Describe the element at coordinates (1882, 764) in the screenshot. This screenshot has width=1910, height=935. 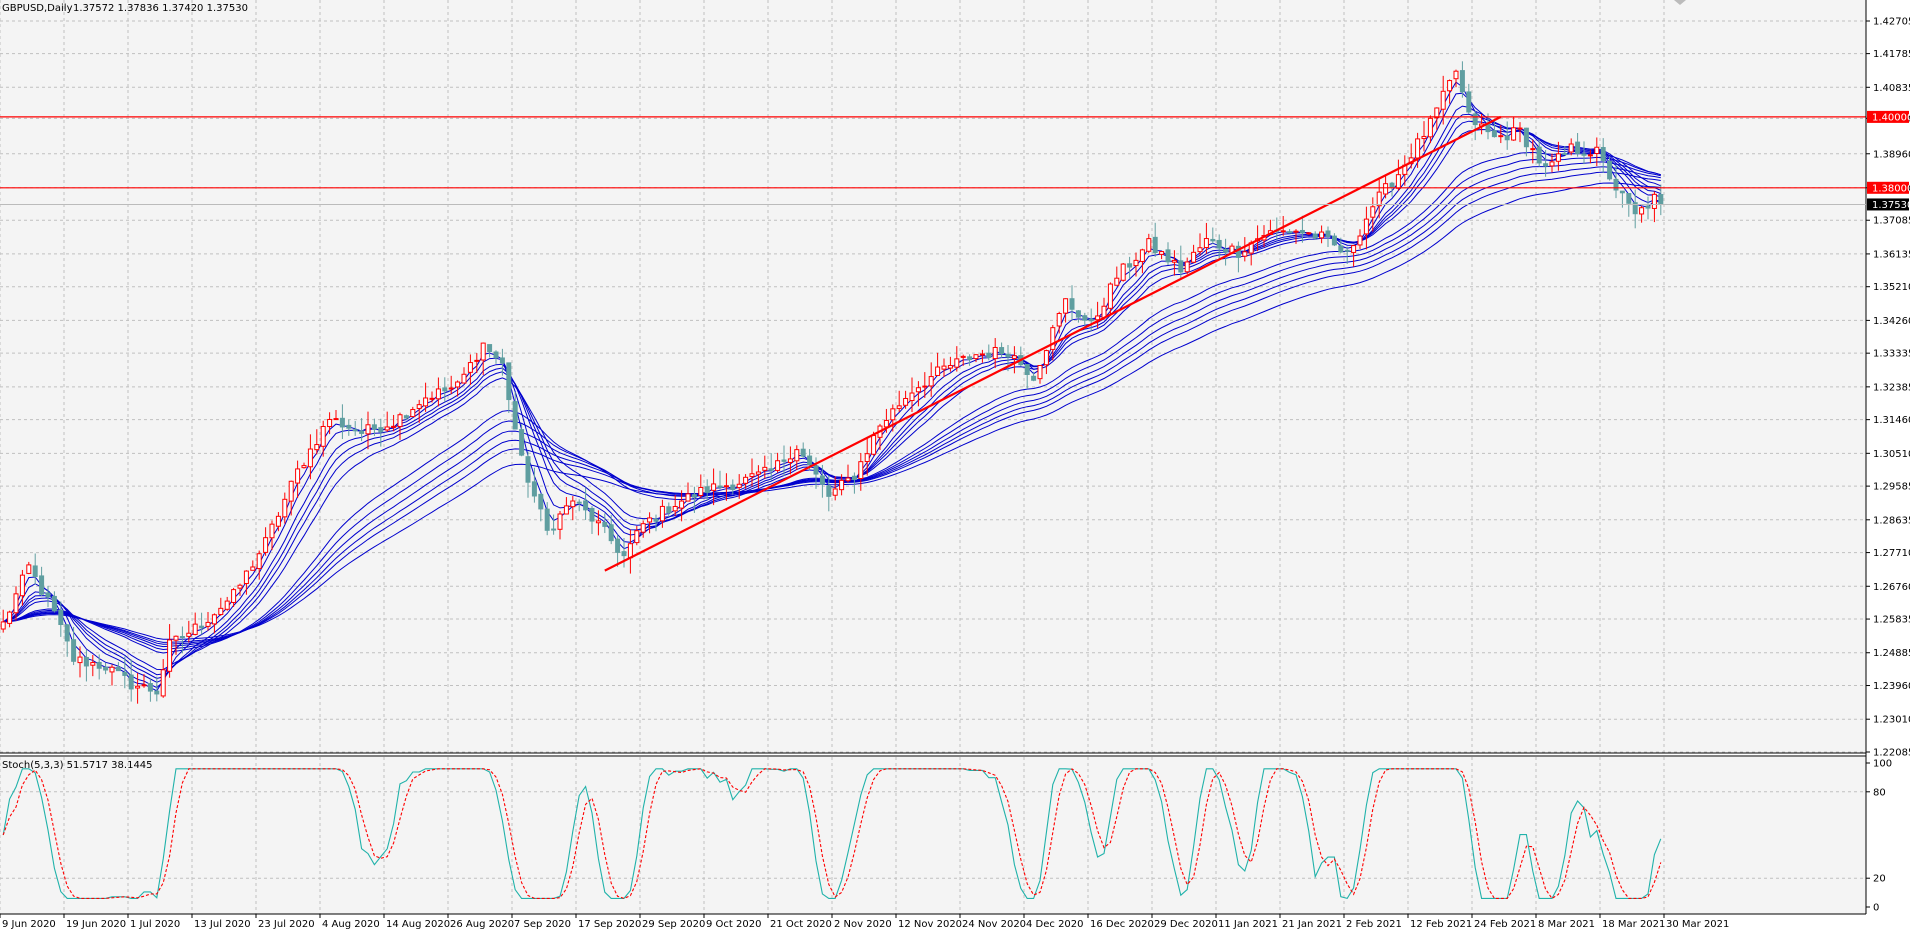
I see `stoch-axis-label: 100` at that location.